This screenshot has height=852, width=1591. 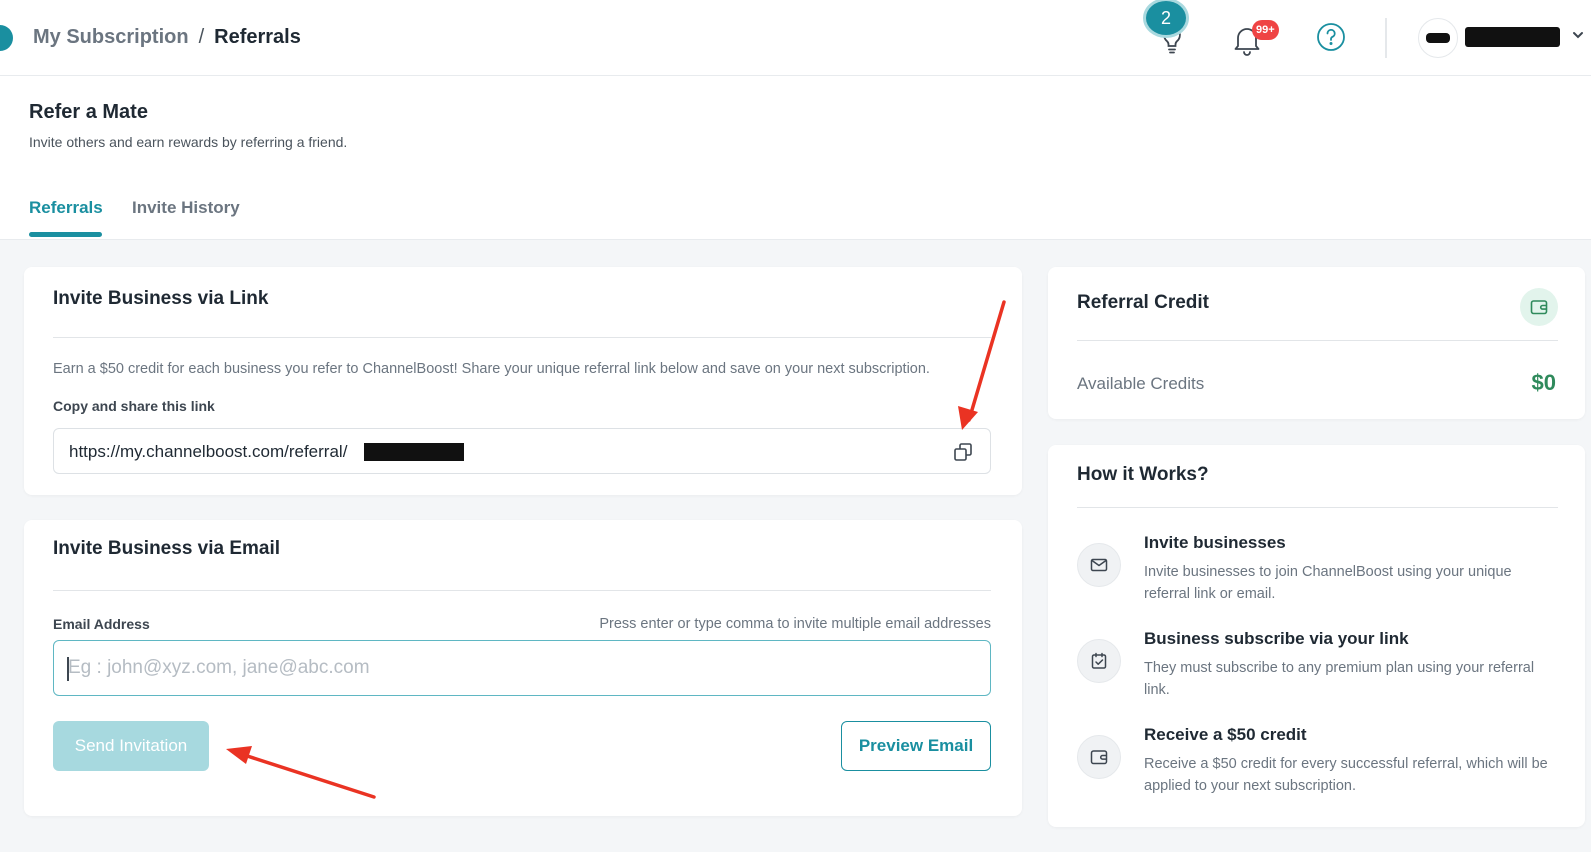 What do you see at coordinates (963, 452) in the screenshot?
I see `copy-icon` at bounding box center [963, 452].